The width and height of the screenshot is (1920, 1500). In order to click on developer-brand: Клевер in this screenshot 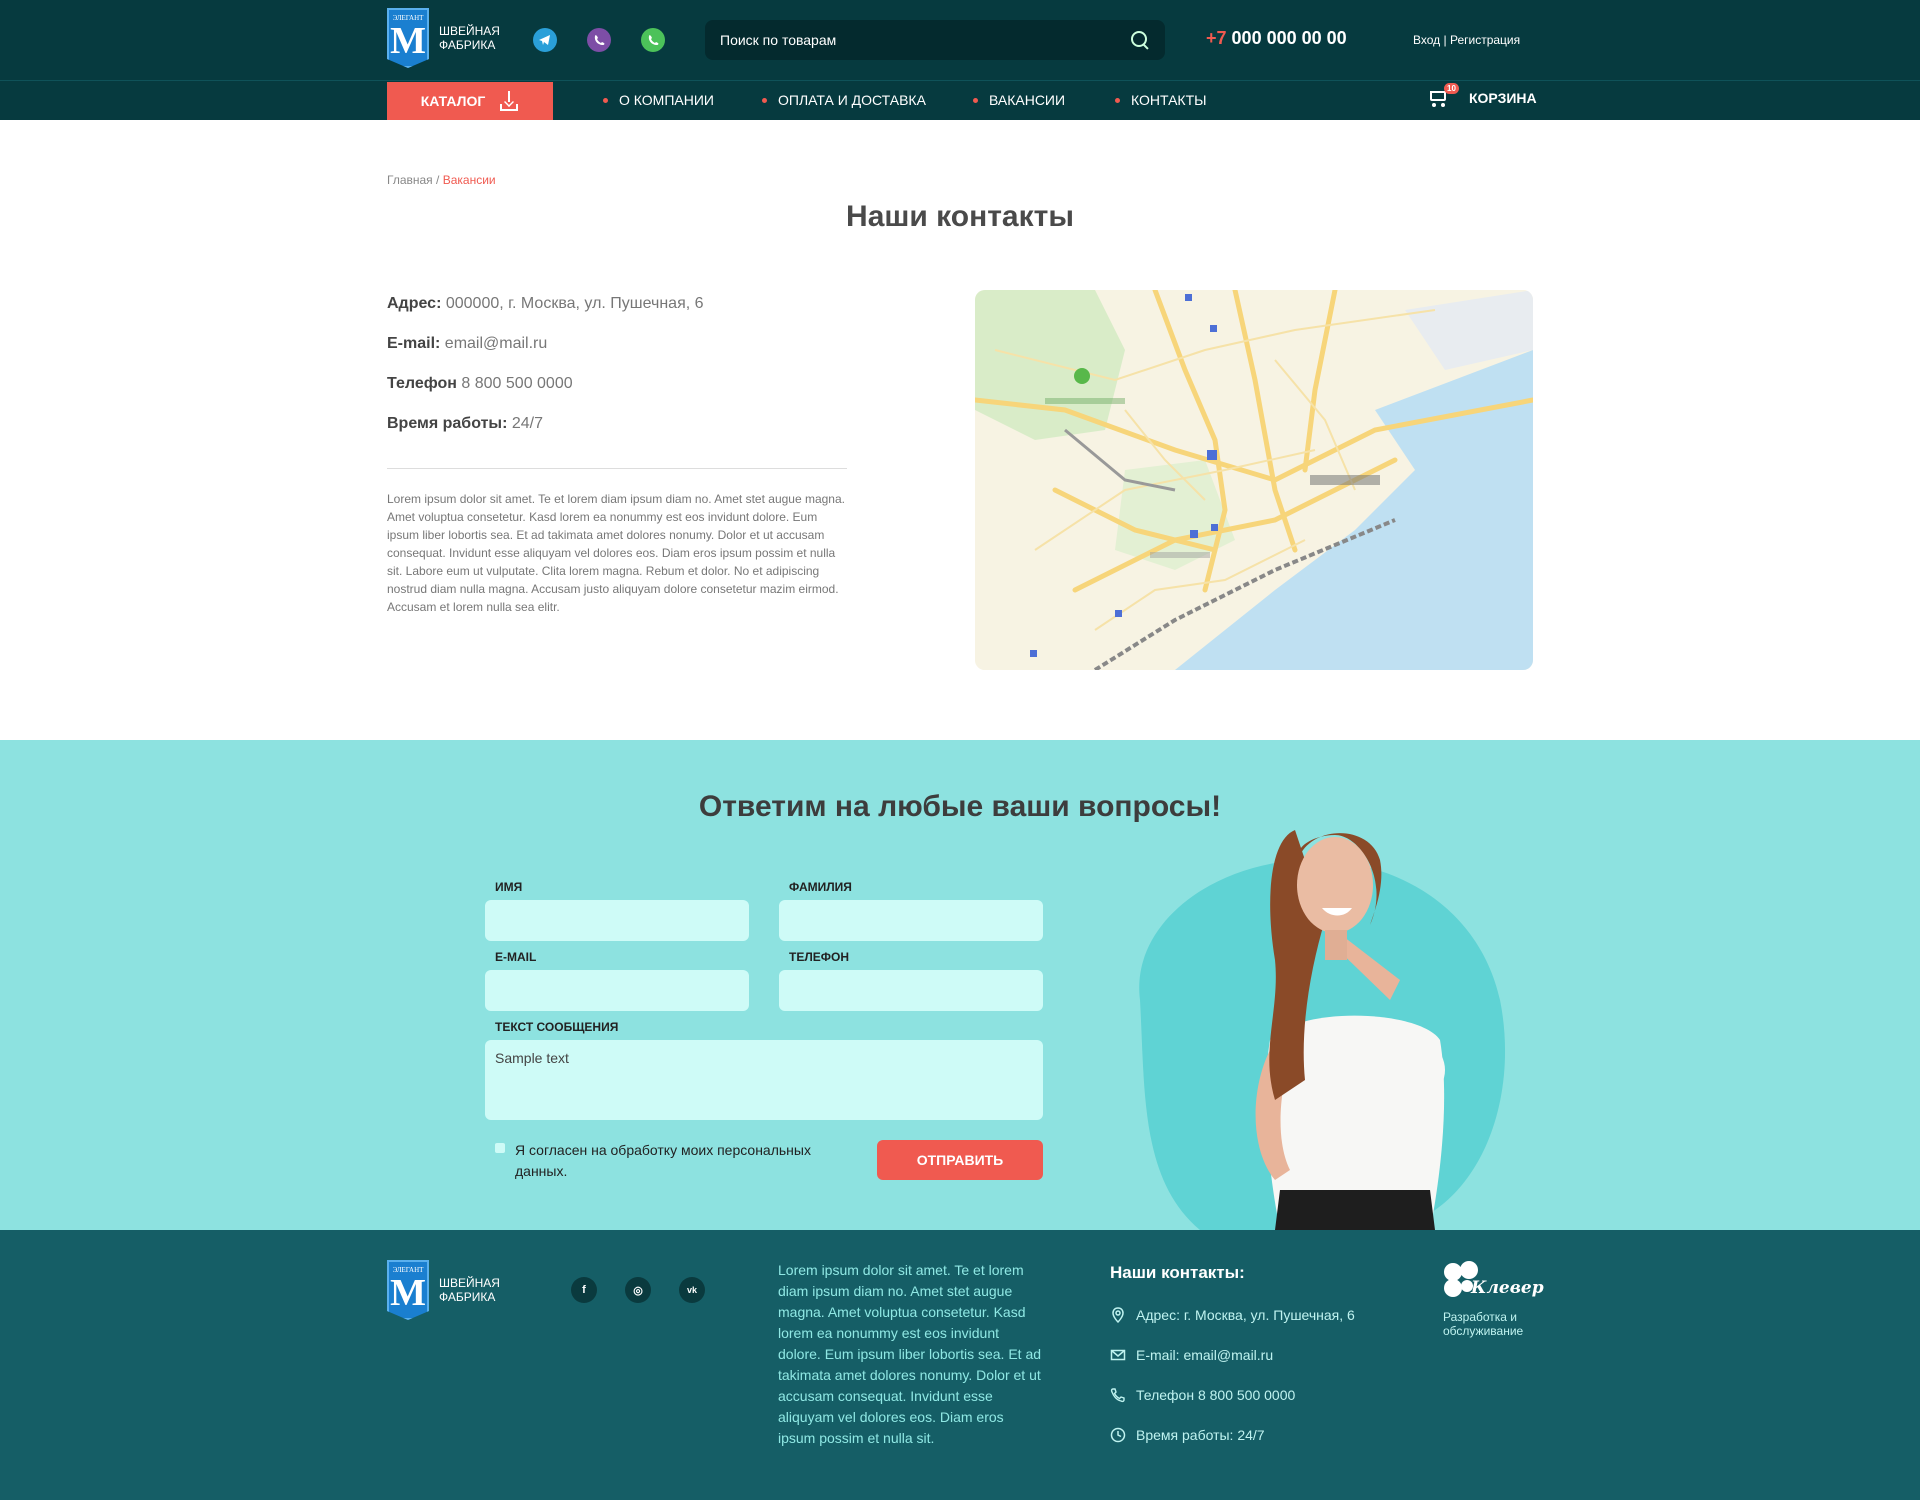, I will do `click(1507, 1288)`.